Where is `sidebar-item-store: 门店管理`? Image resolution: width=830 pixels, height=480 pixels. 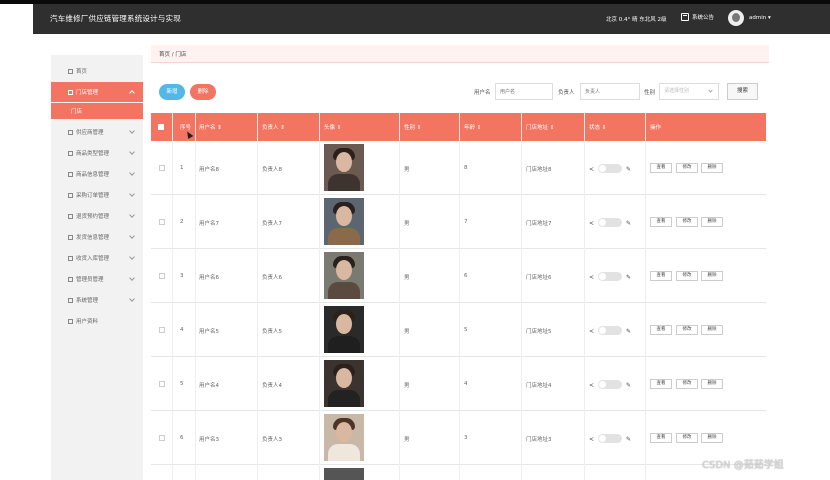
sidebar-item-store: 门店管理 is located at coordinates (97, 92).